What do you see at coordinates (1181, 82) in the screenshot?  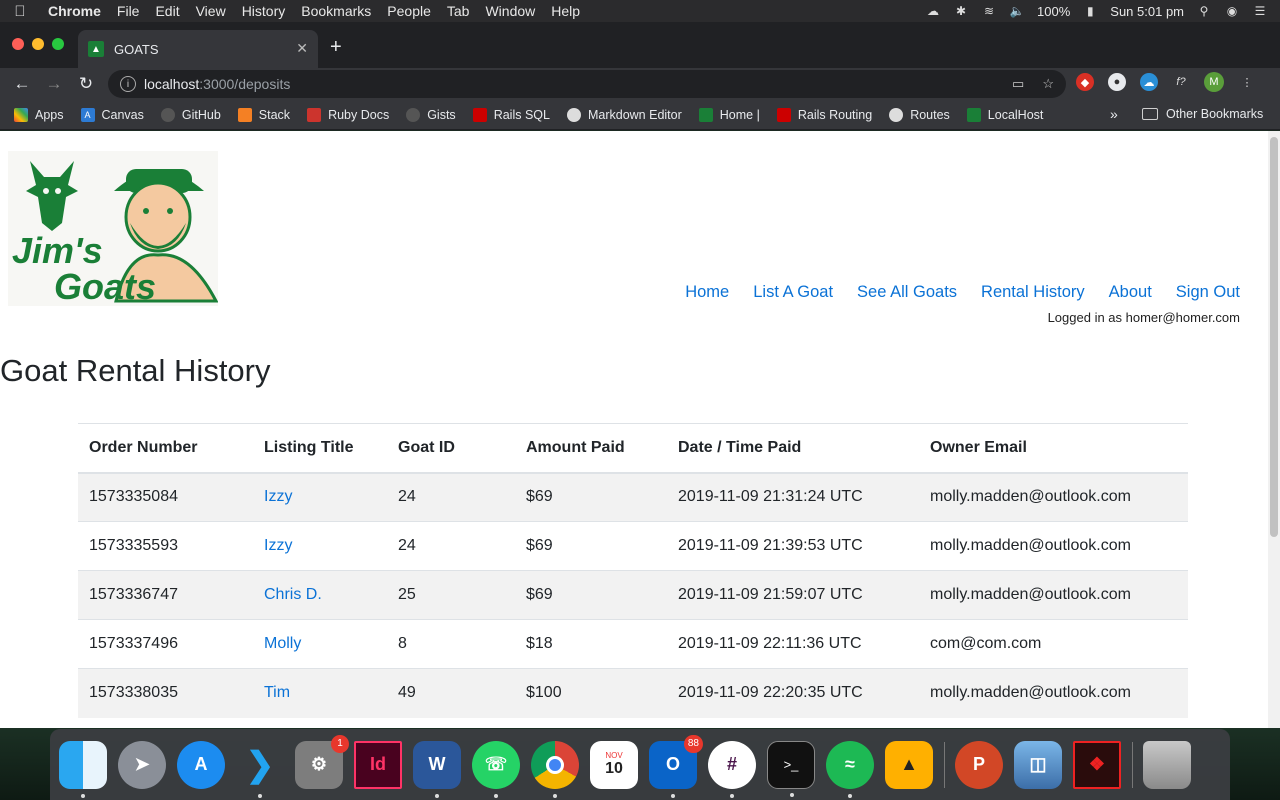 I see `extension-font-icon: f?` at bounding box center [1181, 82].